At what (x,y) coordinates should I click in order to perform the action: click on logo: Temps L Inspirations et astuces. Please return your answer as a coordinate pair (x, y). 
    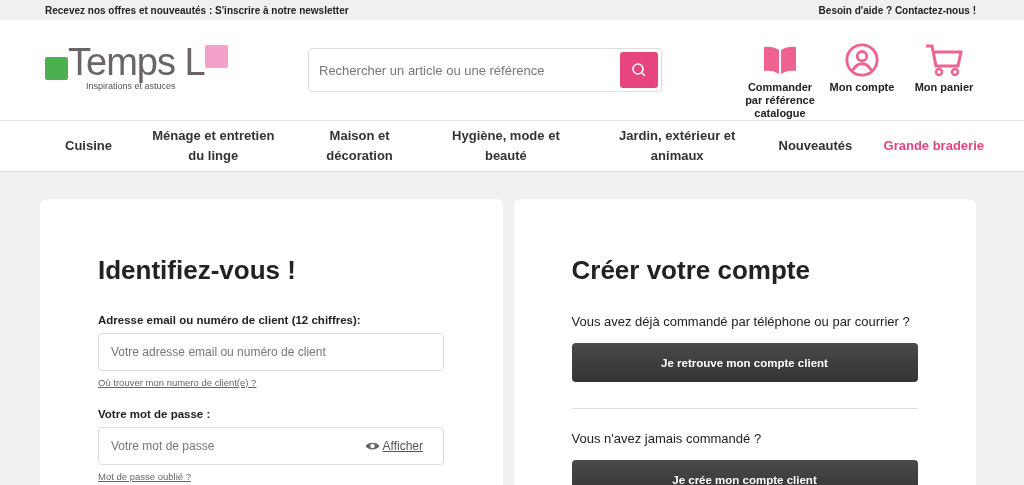
    Looking at the image, I should click on (176, 67).